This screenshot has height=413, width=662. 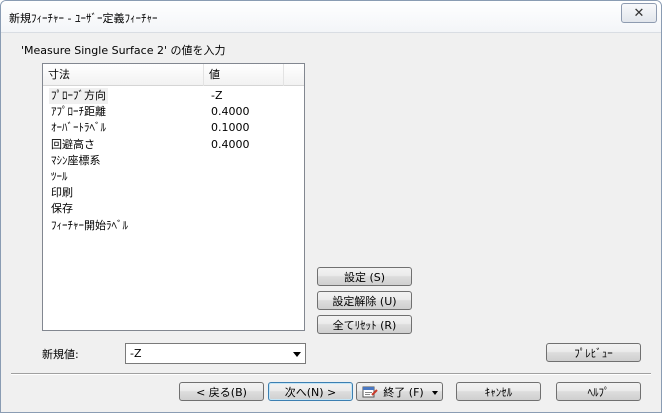 I want to click on close-button: ✕, so click(x=639, y=13).